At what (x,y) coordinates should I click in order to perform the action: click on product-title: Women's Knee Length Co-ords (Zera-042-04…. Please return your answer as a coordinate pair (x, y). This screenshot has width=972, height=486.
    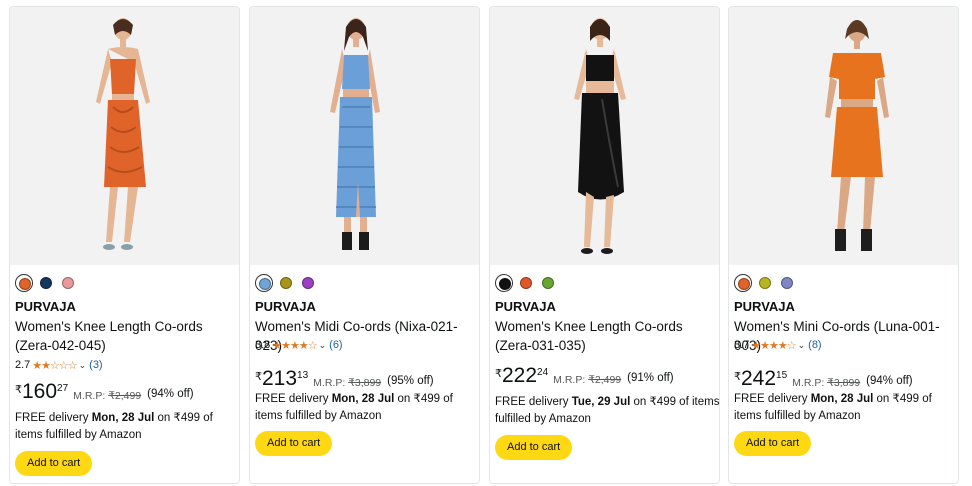
    Looking at the image, I should click on (126, 336).